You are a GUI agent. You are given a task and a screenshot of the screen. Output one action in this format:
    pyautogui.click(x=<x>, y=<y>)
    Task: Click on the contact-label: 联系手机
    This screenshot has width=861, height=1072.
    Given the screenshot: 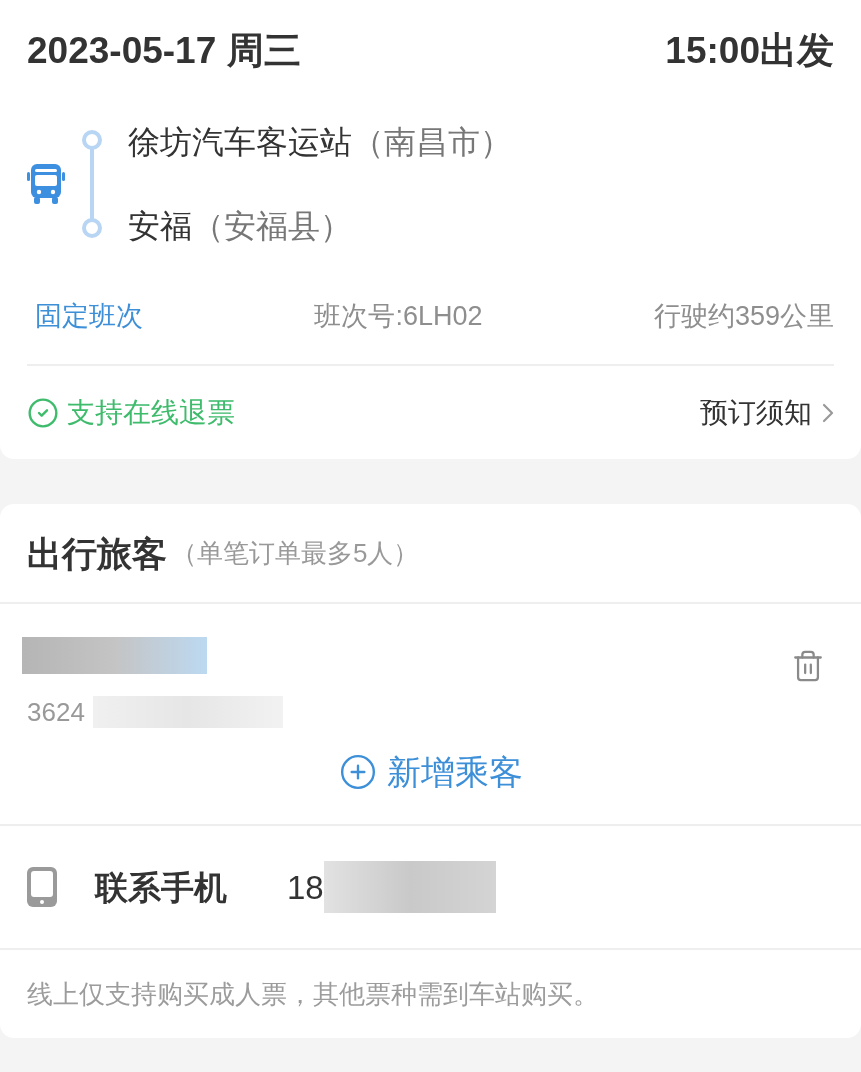 What is the action you would take?
    pyautogui.click(x=161, y=887)
    